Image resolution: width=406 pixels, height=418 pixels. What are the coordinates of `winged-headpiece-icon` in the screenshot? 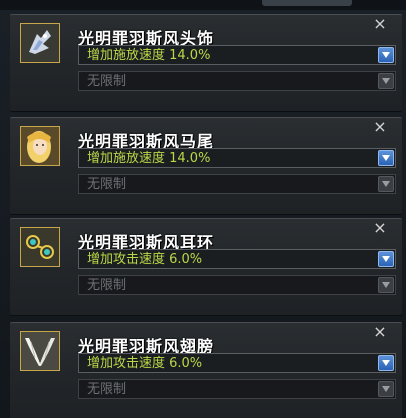 It's located at (40, 43).